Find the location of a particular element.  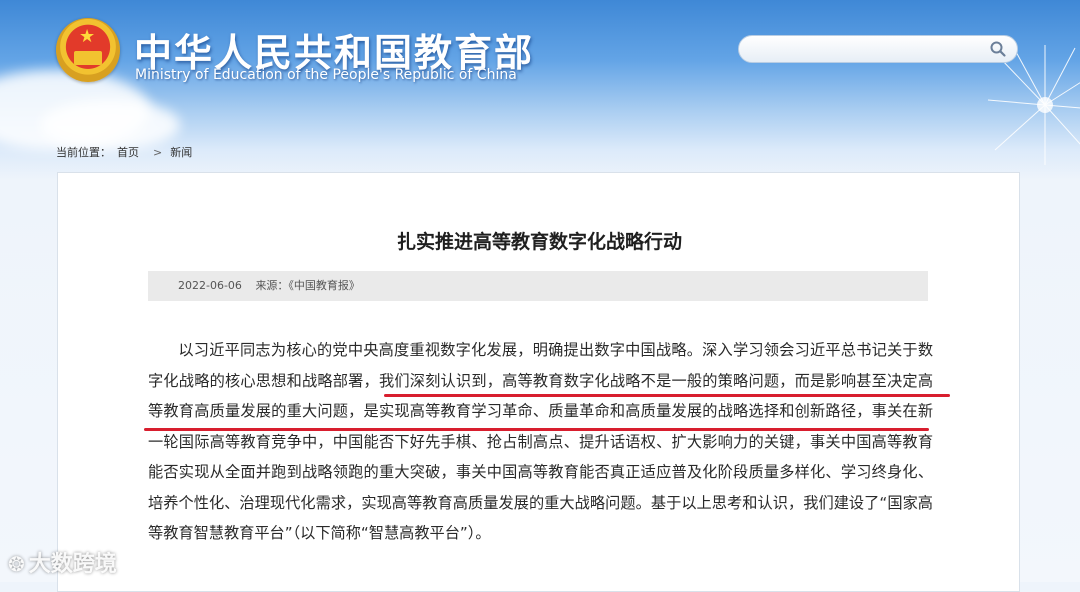

national-emblem-icon: ★ is located at coordinates (88, 50).